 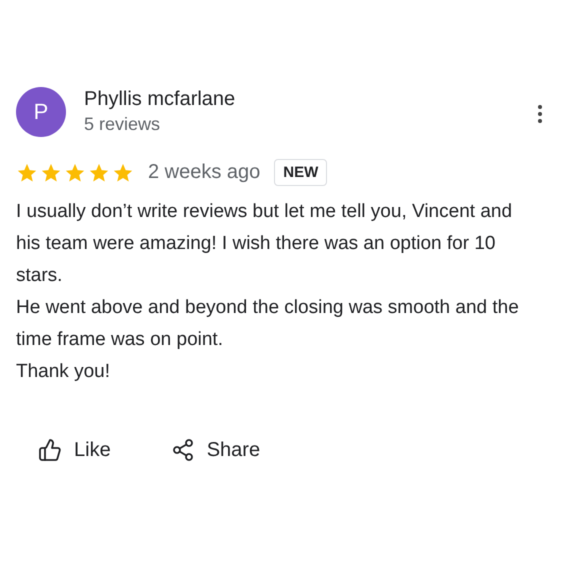 What do you see at coordinates (265, 244) in the screenshot?
I see `review-text: I usually don’t write reviews but let me tell you, Vincent and his team were amazing! I wish there was an option for 10 stars.` at bounding box center [265, 244].